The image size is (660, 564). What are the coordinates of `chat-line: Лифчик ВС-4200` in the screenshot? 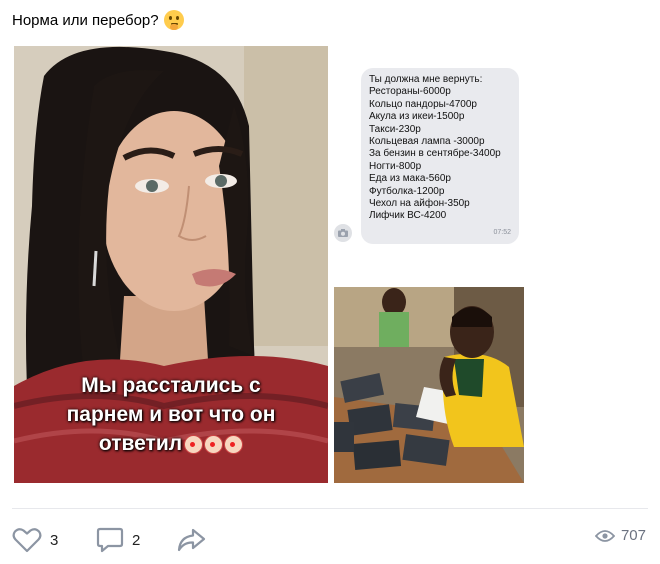 It's located at (408, 216).